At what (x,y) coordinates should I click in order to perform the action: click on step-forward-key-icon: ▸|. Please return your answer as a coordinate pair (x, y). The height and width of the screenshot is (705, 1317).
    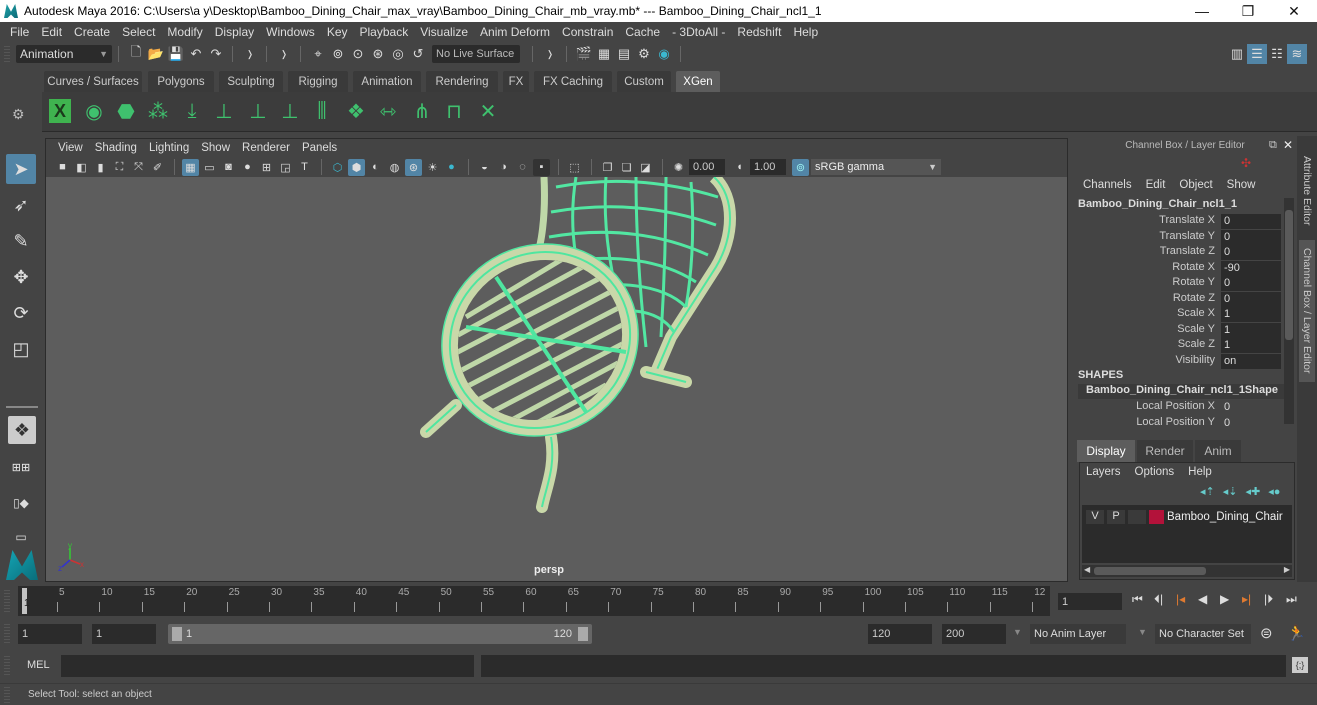
    Looking at the image, I should click on (1246, 599).